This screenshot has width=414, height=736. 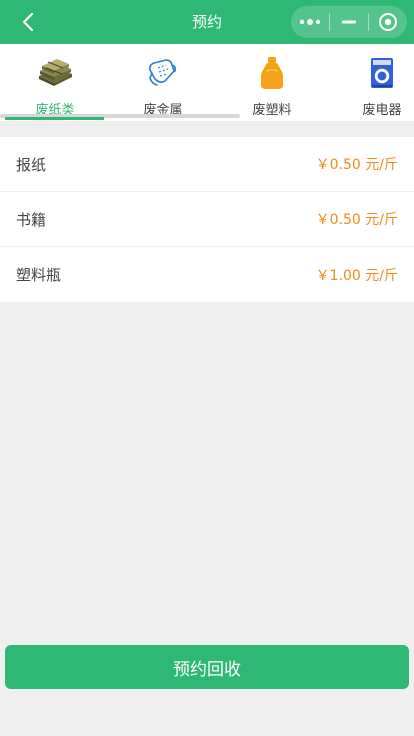 I want to click on minimize-button, so click(x=349, y=22).